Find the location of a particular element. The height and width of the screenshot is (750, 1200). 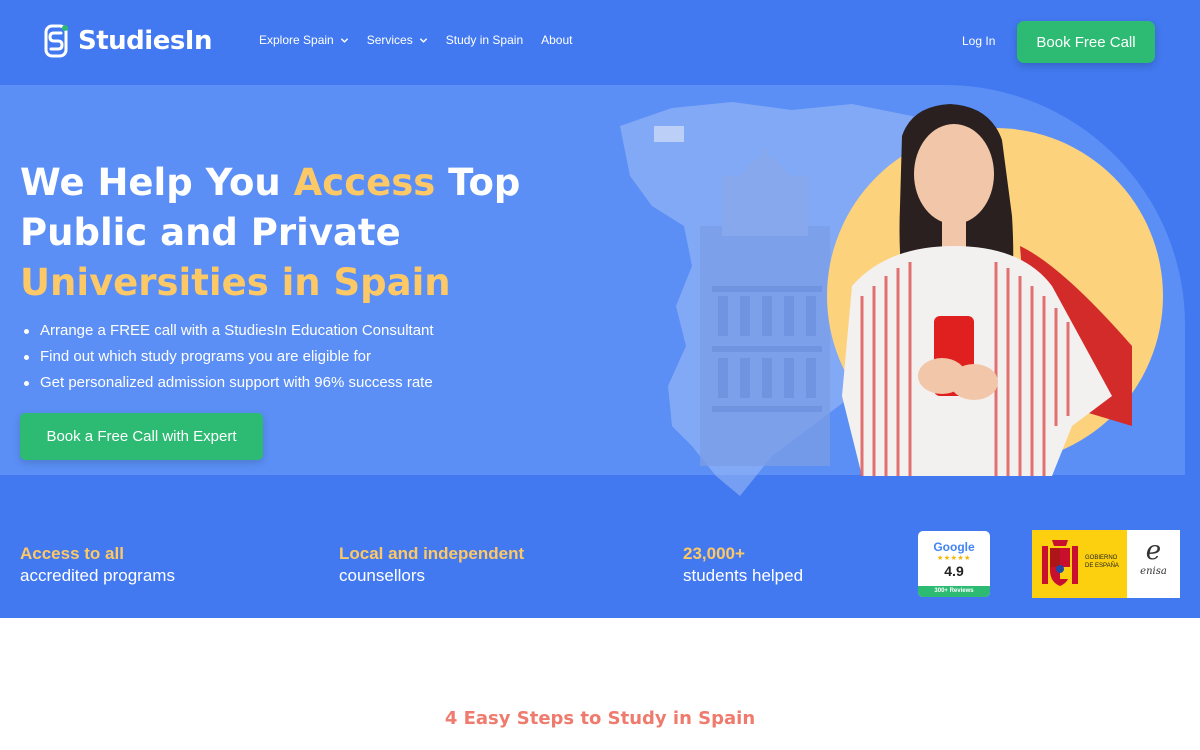

stat-highlight: Access to all is located at coordinates (72, 553).